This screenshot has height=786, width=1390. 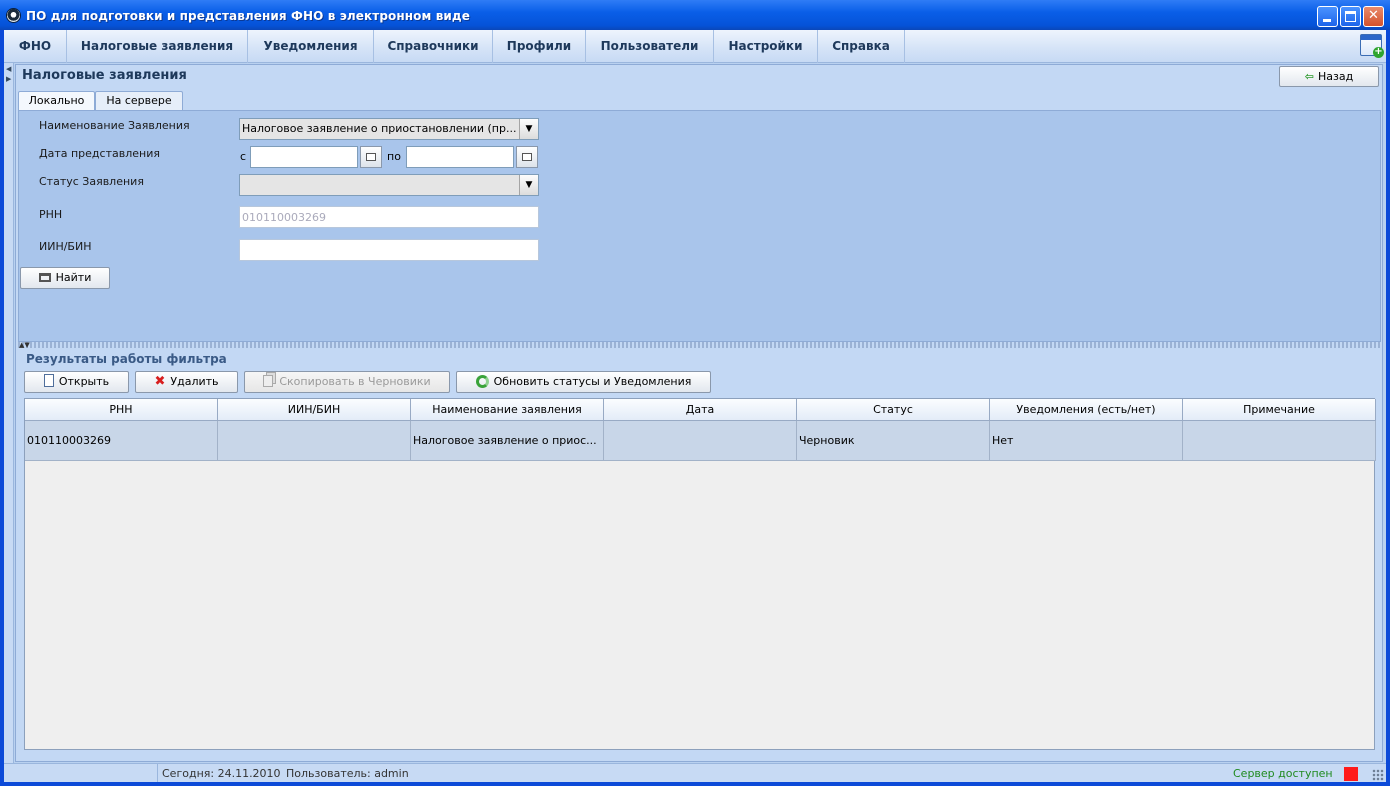 What do you see at coordinates (56, 101) in the screenshot?
I see `tab-local: Локально` at bounding box center [56, 101].